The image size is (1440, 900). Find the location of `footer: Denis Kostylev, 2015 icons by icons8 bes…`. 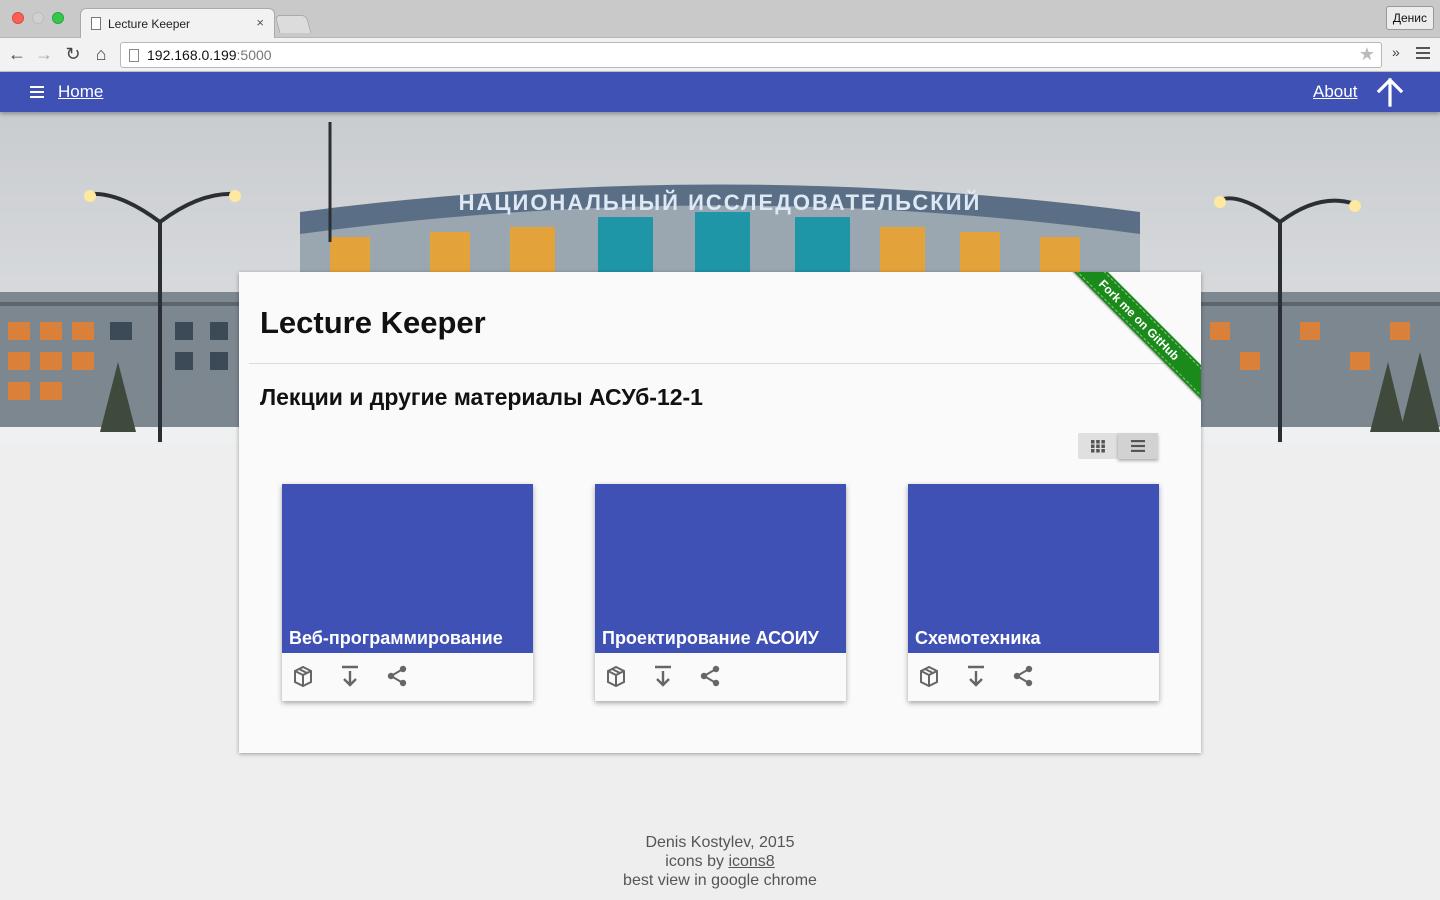

footer: Denis Kostylev, 2015 icons by icons8 bes… is located at coordinates (720, 861).